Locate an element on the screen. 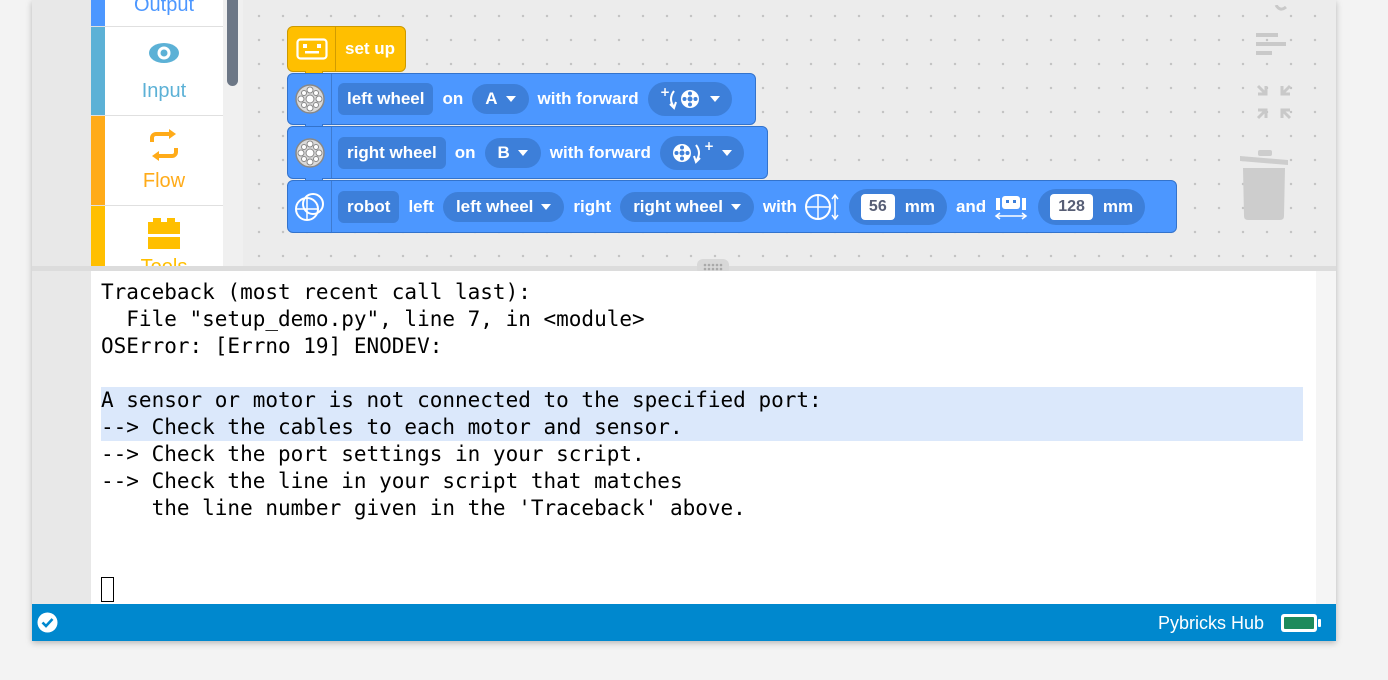  setup-block: set up is located at coordinates (346, 52).